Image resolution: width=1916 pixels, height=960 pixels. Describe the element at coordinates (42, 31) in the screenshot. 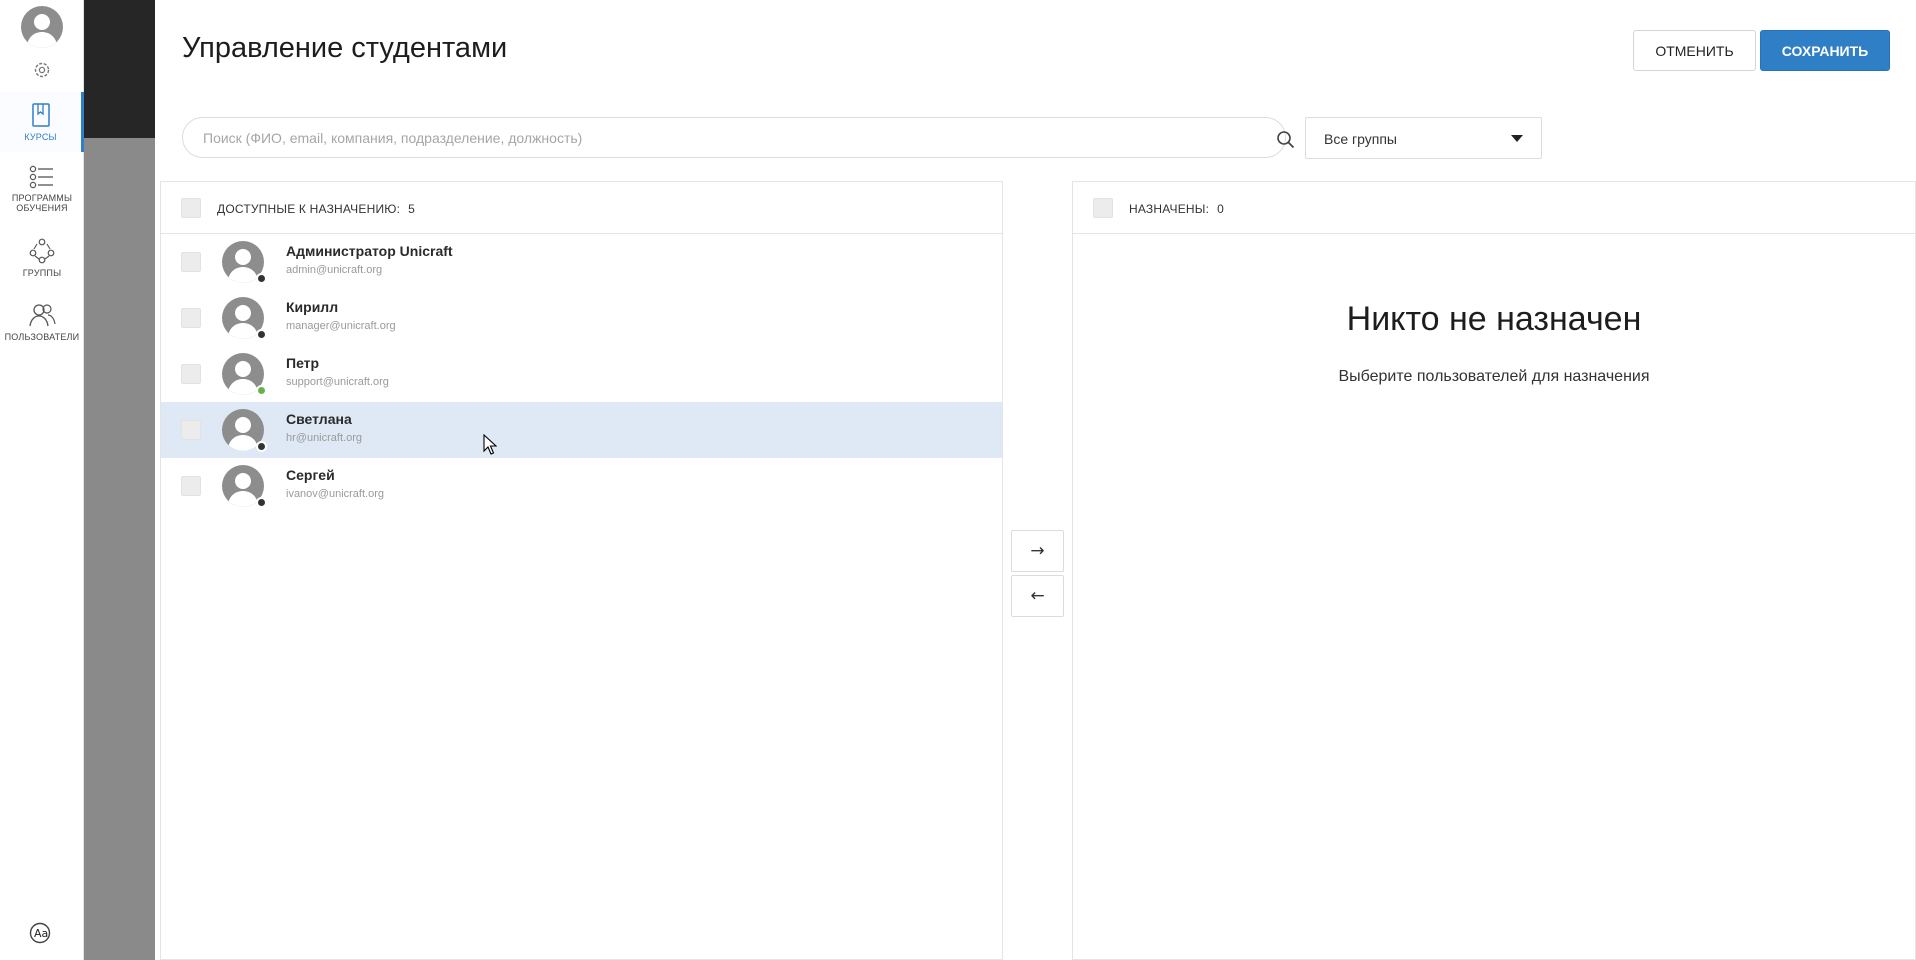

I see `user-silhouette-icon` at that location.